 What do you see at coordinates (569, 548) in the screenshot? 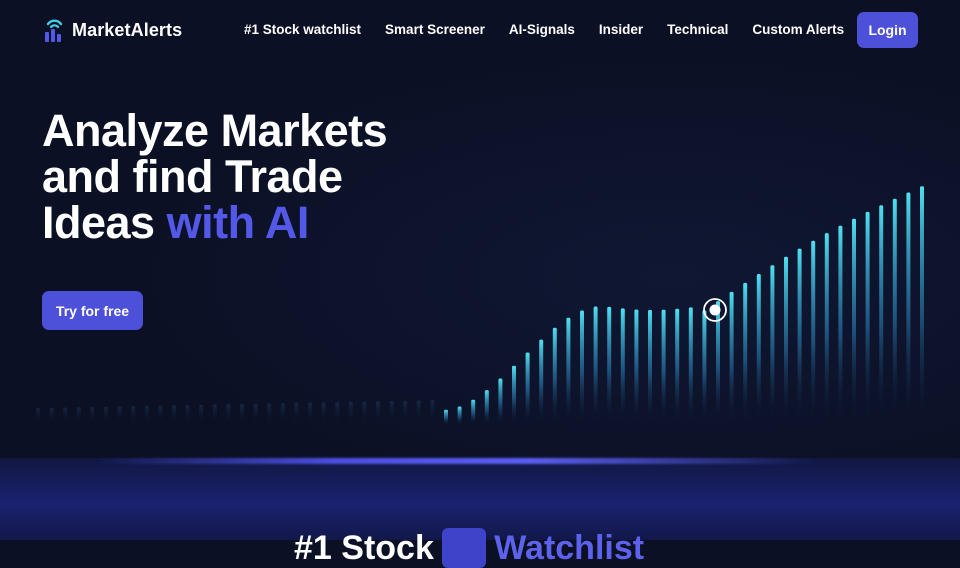
I see `section-heading-part-3: Watchlist` at bounding box center [569, 548].